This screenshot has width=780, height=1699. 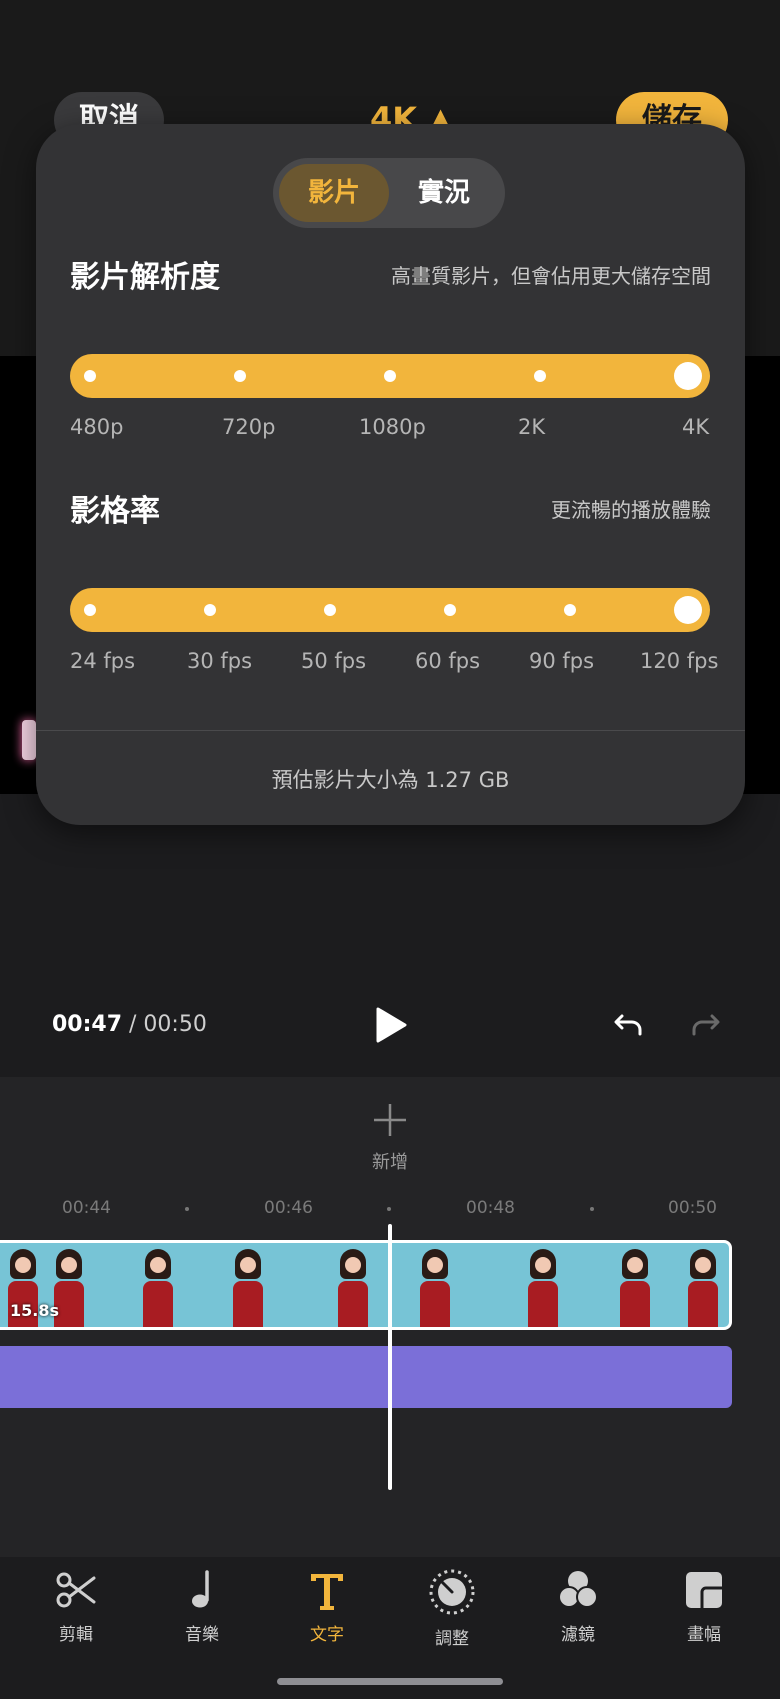 I want to click on current-time: 00:47, so click(x=87, y=1024).